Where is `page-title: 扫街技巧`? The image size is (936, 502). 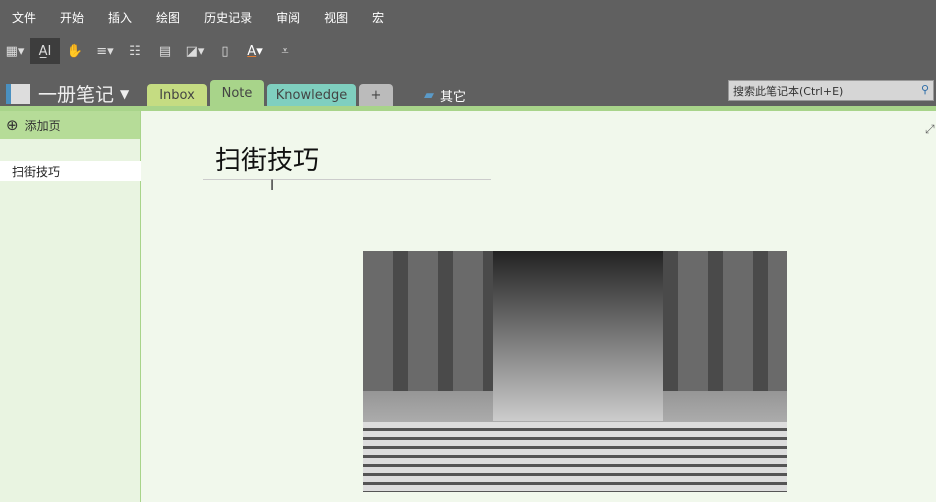 page-title: 扫街技巧 is located at coordinates (267, 158).